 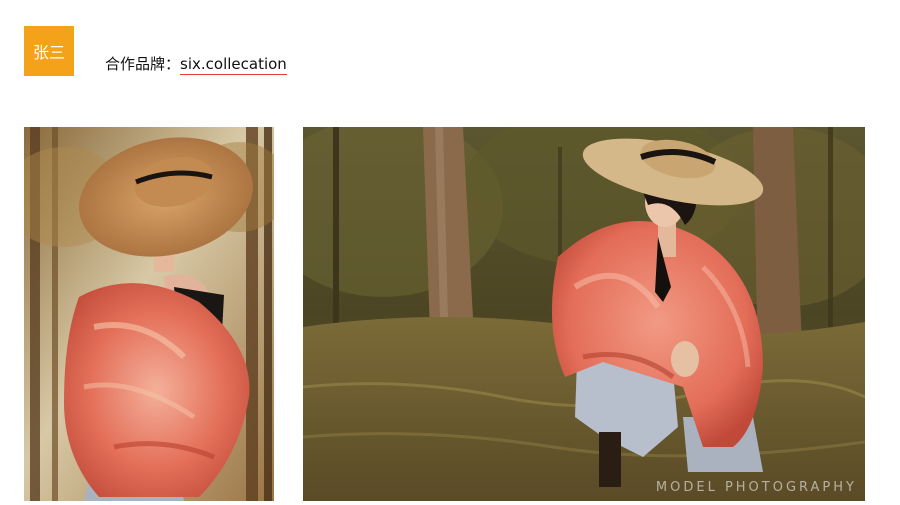 I want to click on brand-line: 合作品牌：six.collecation, so click(x=196, y=64).